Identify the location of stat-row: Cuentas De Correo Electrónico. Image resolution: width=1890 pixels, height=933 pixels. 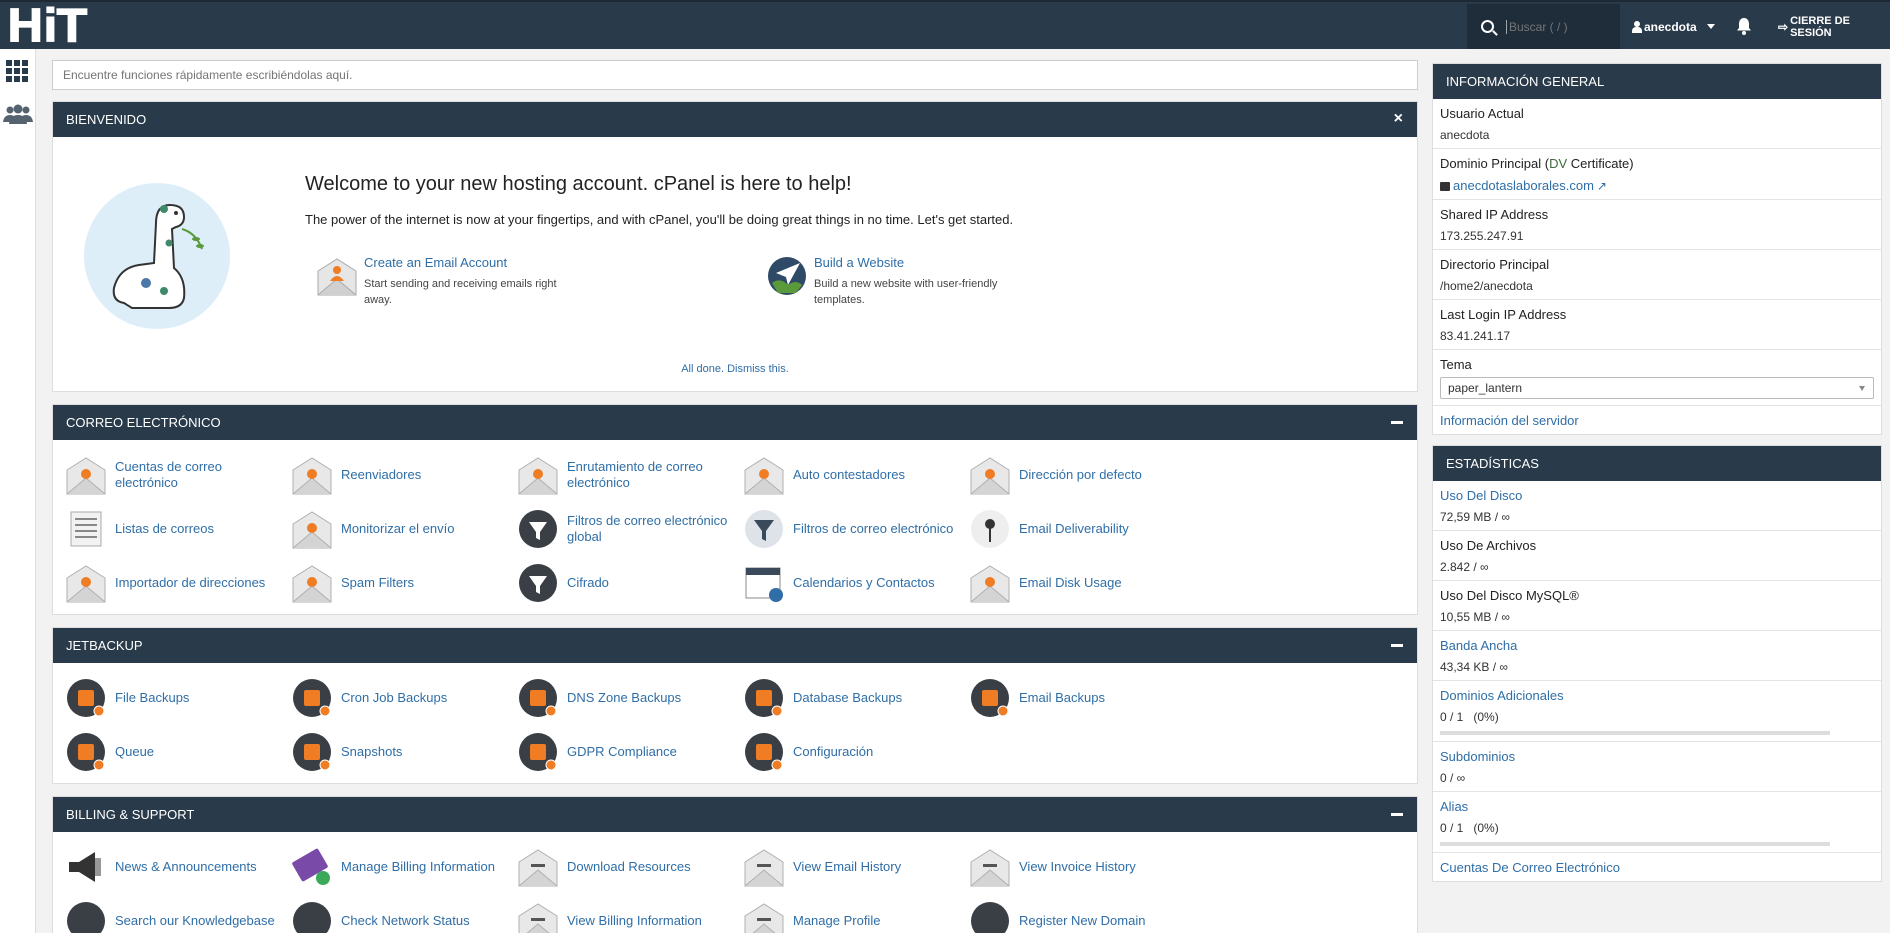
(1657, 867).